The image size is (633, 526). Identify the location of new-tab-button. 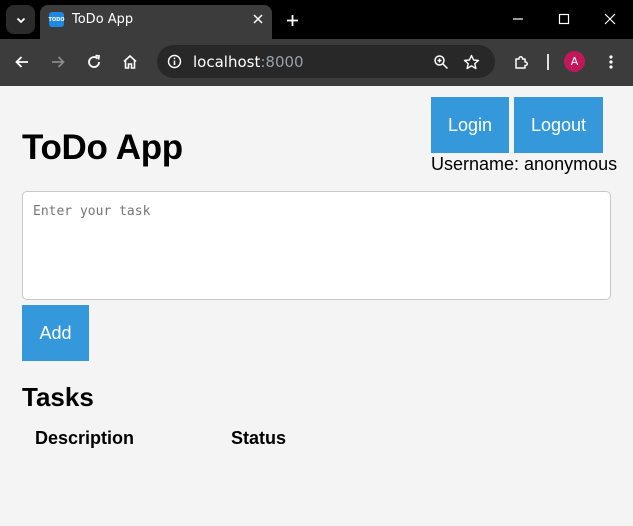
(292, 20).